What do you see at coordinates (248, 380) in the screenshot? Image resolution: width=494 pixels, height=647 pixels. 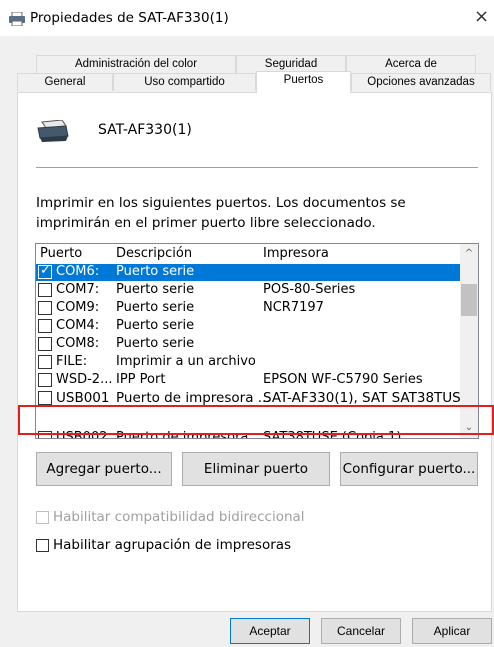 I see `table-row: WSD-2... IPP Port EPSON WF-C5790 Series` at bounding box center [248, 380].